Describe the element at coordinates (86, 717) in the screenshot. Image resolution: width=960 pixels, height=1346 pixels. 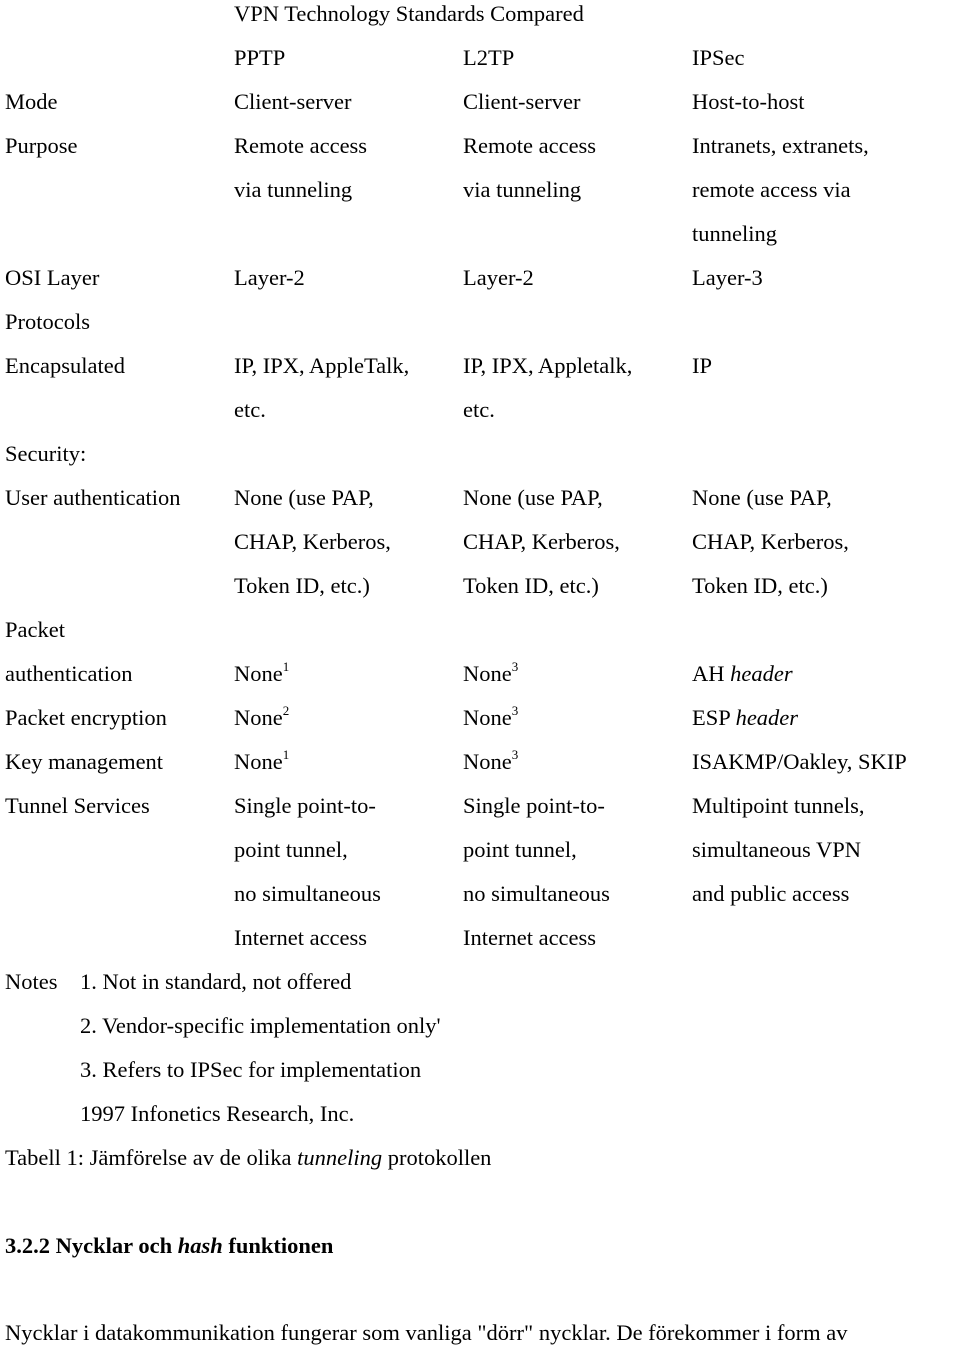
I see `row-label-packet-encryption: Packet encryption` at that location.